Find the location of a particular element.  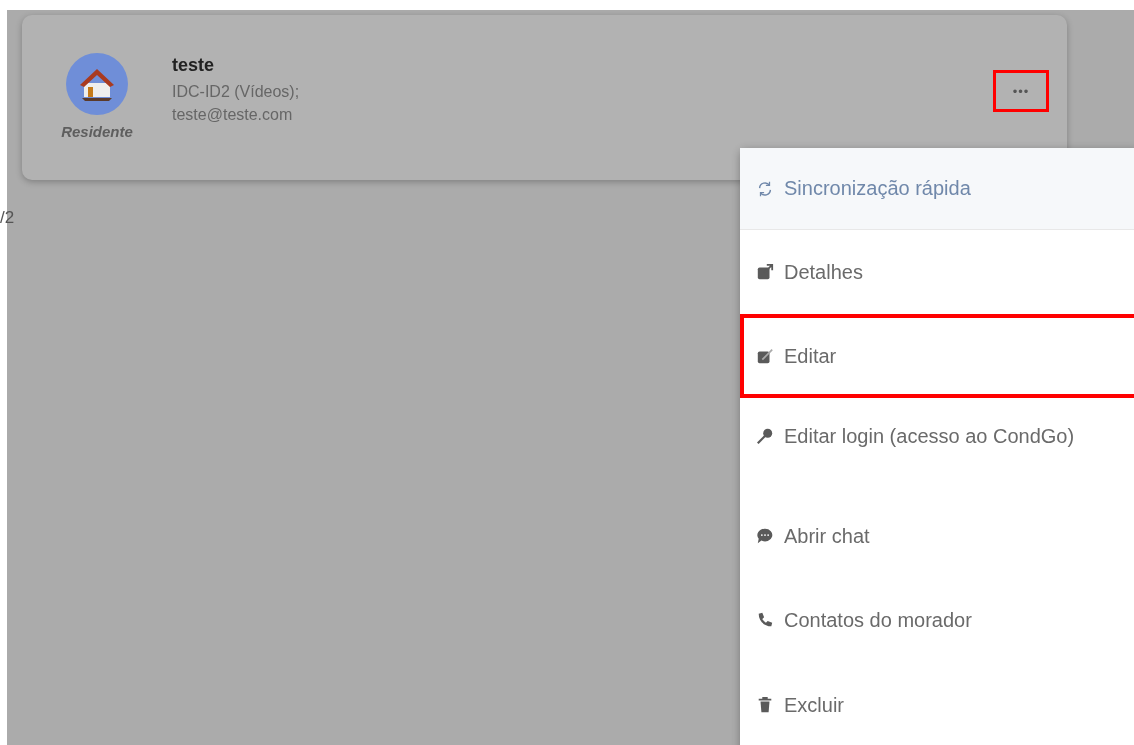

chat-icon is located at coordinates (765, 536).